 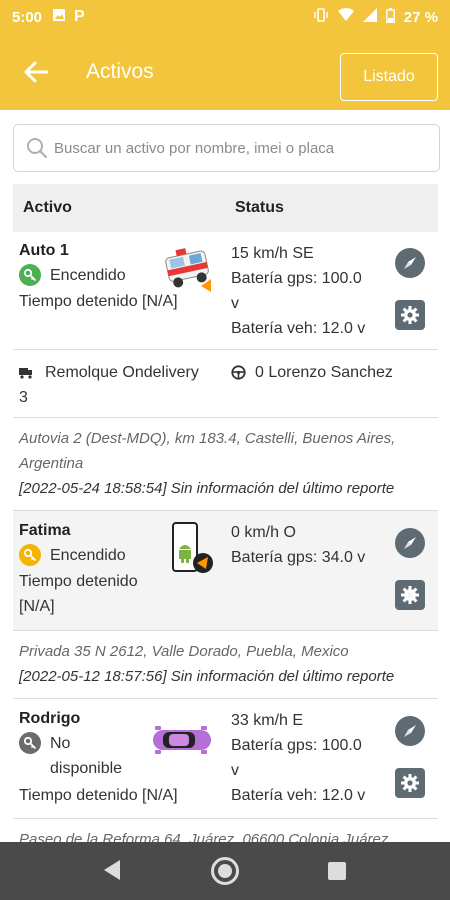 I want to click on wifi-icon, so click(x=345, y=17).